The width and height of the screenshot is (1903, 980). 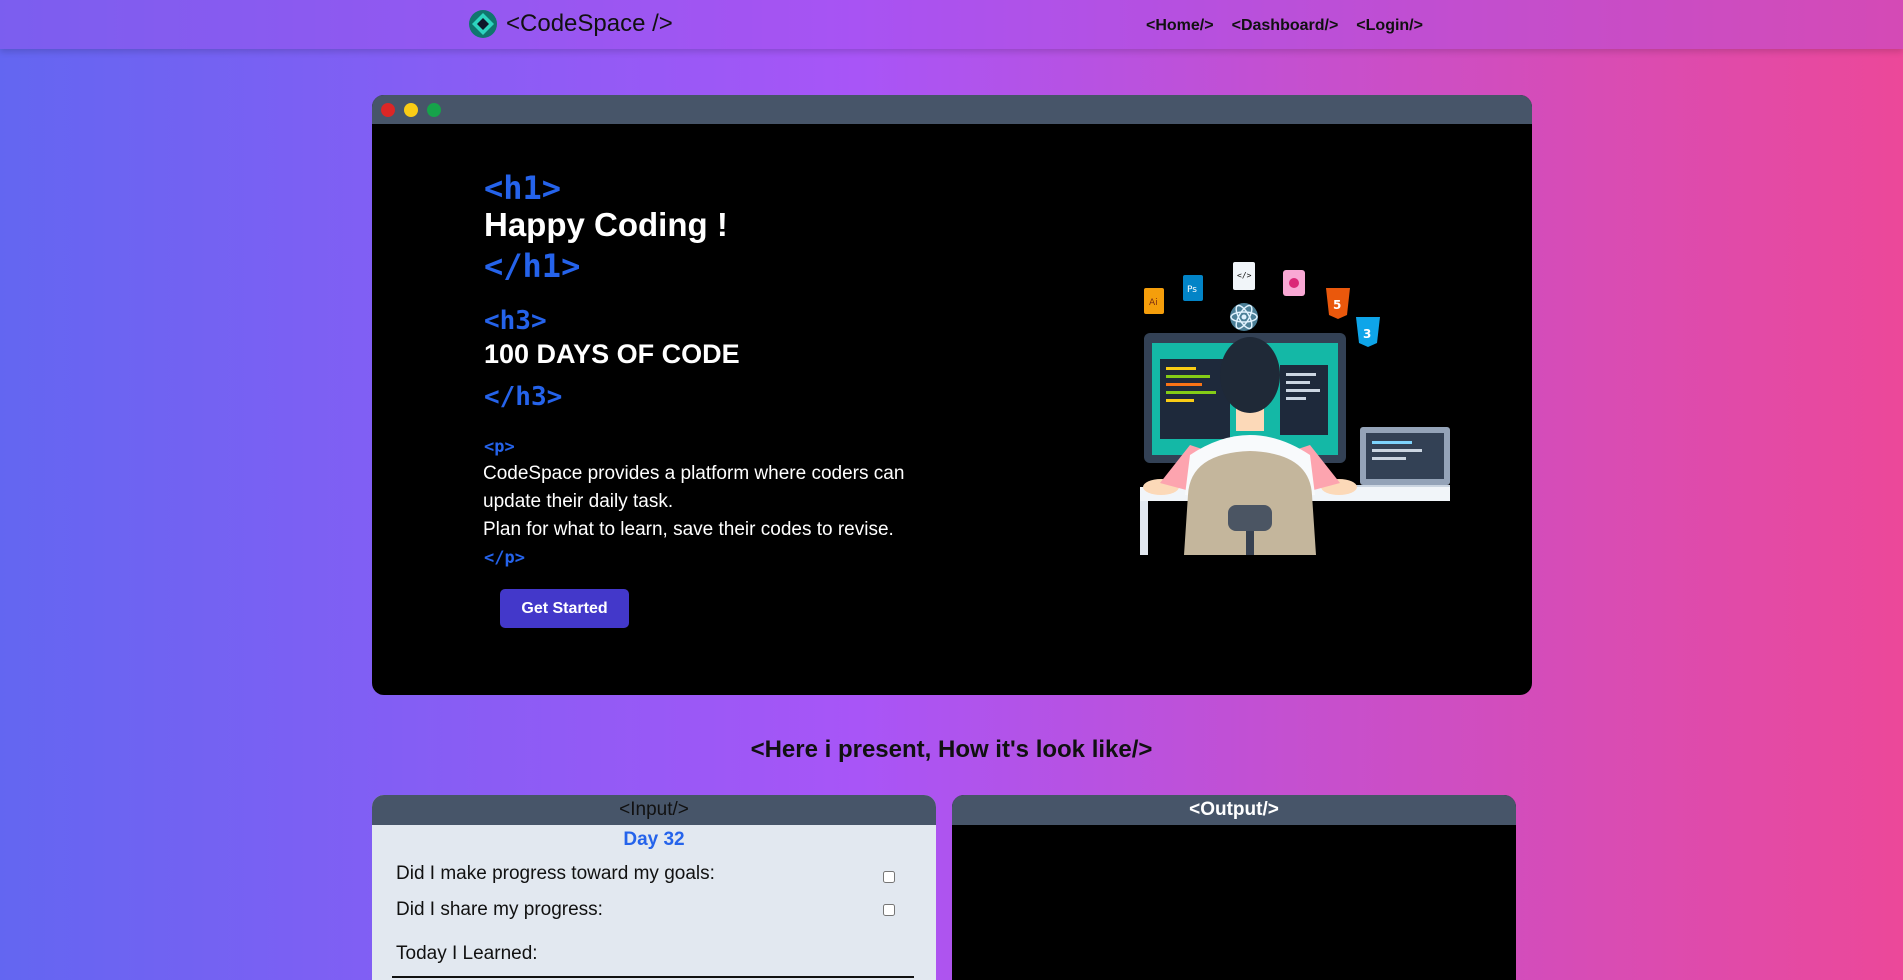 I want to click on html5-icon: 5, so click(x=1338, y=303).